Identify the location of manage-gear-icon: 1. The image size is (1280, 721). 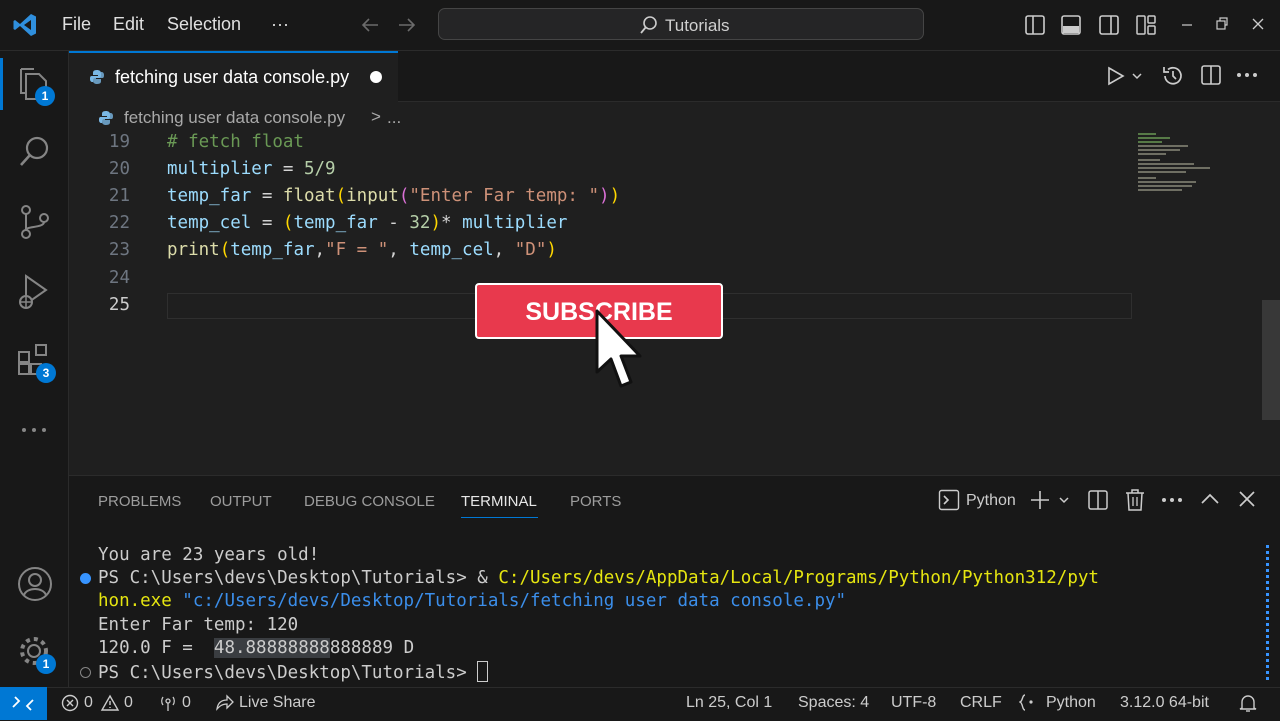
(36, 654).